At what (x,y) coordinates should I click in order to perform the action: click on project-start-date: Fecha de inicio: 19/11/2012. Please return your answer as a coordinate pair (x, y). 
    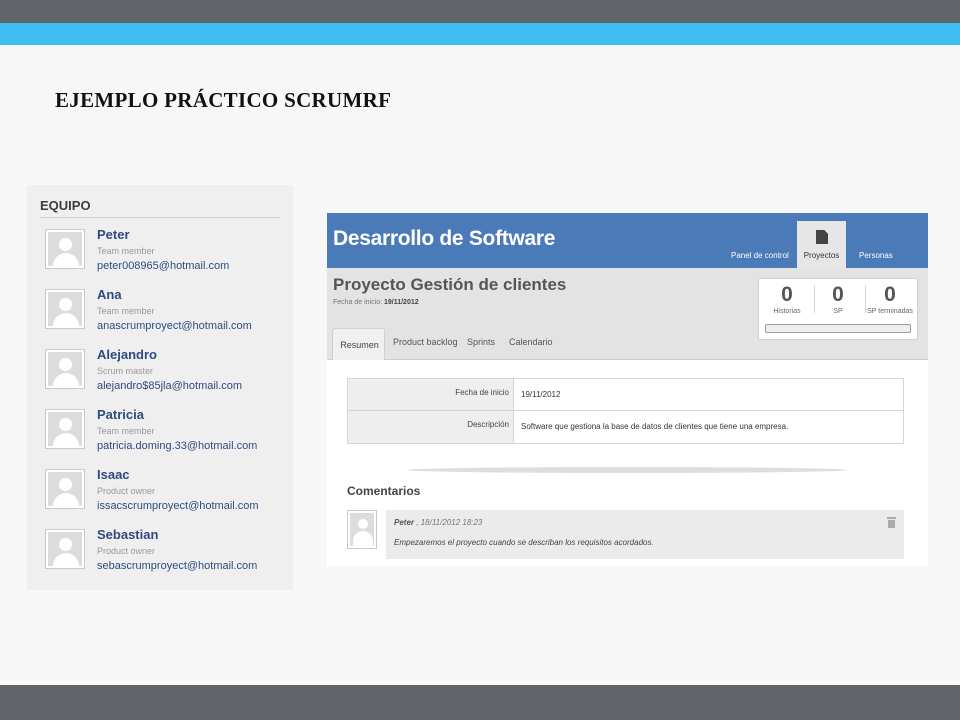
    Looking at the image, I should click on (376, 302).